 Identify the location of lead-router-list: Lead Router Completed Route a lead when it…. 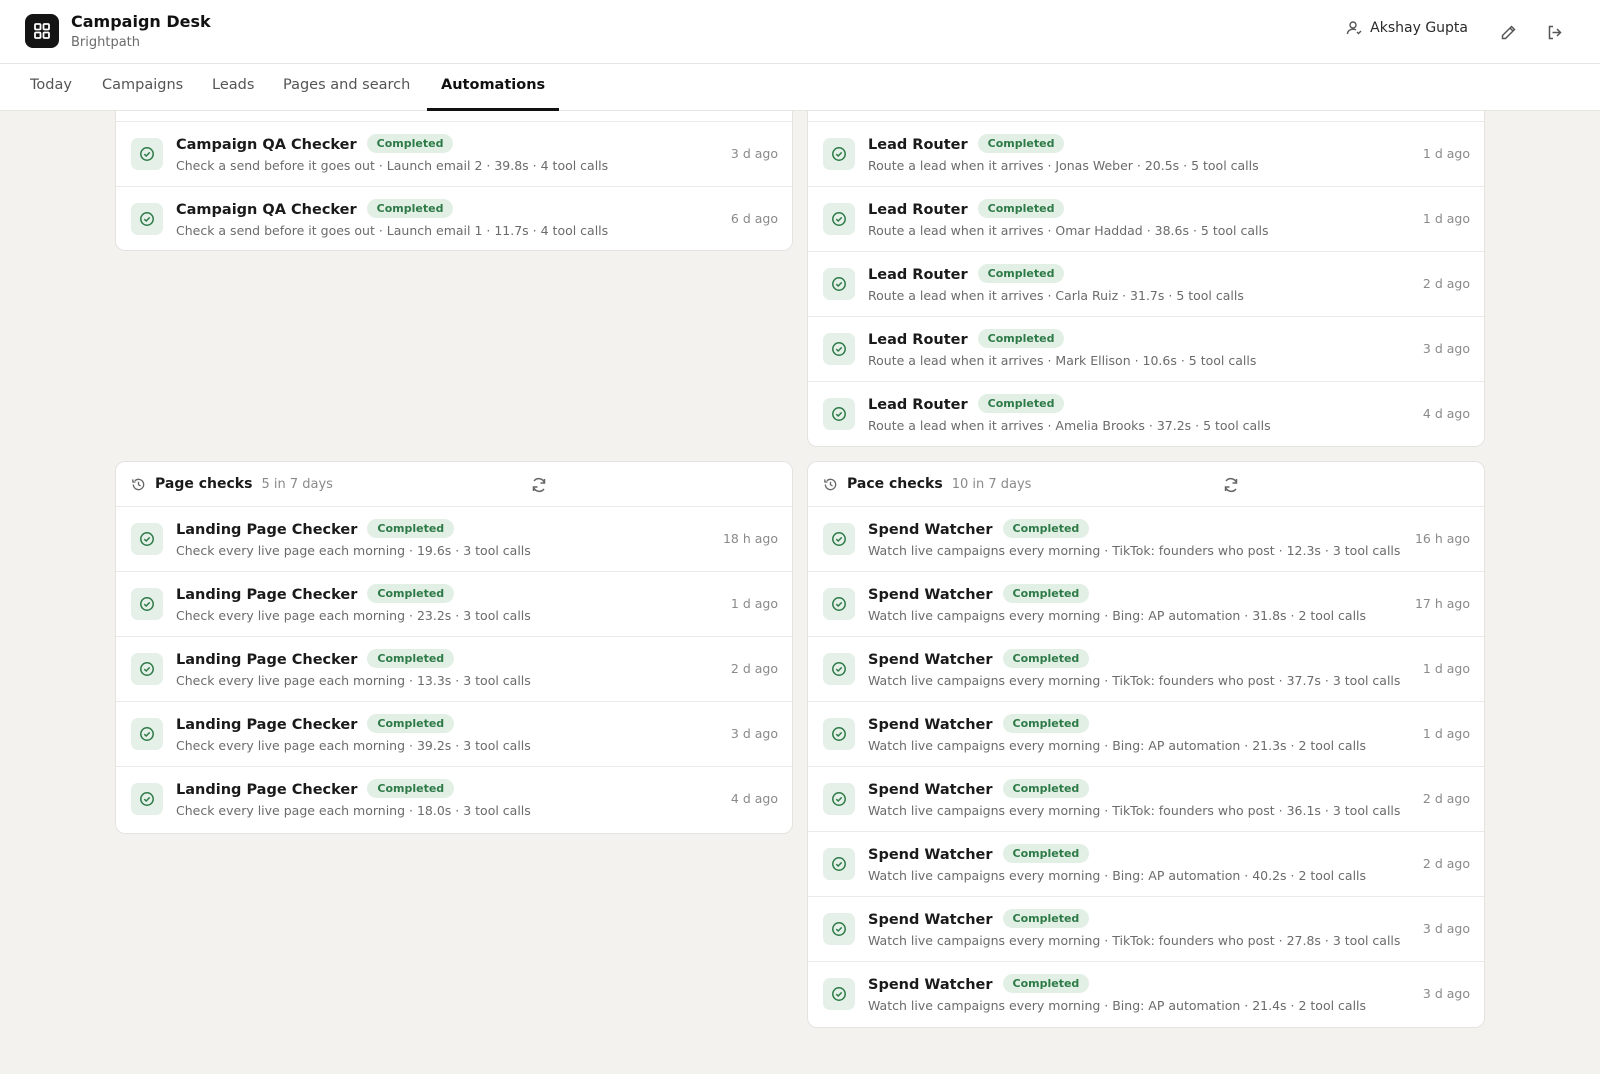
(1146, 284).